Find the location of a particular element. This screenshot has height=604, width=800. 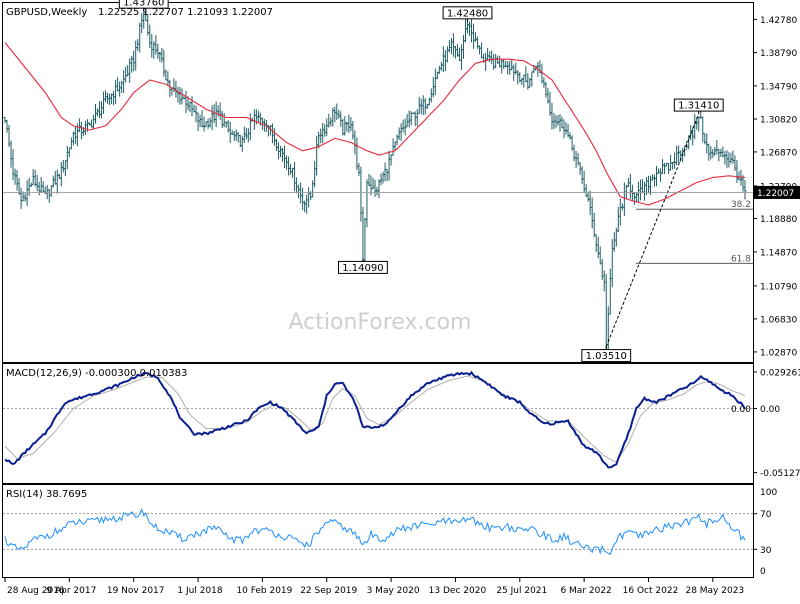

price-tick-label: 1.14870 is located at coordinates (778, 253).